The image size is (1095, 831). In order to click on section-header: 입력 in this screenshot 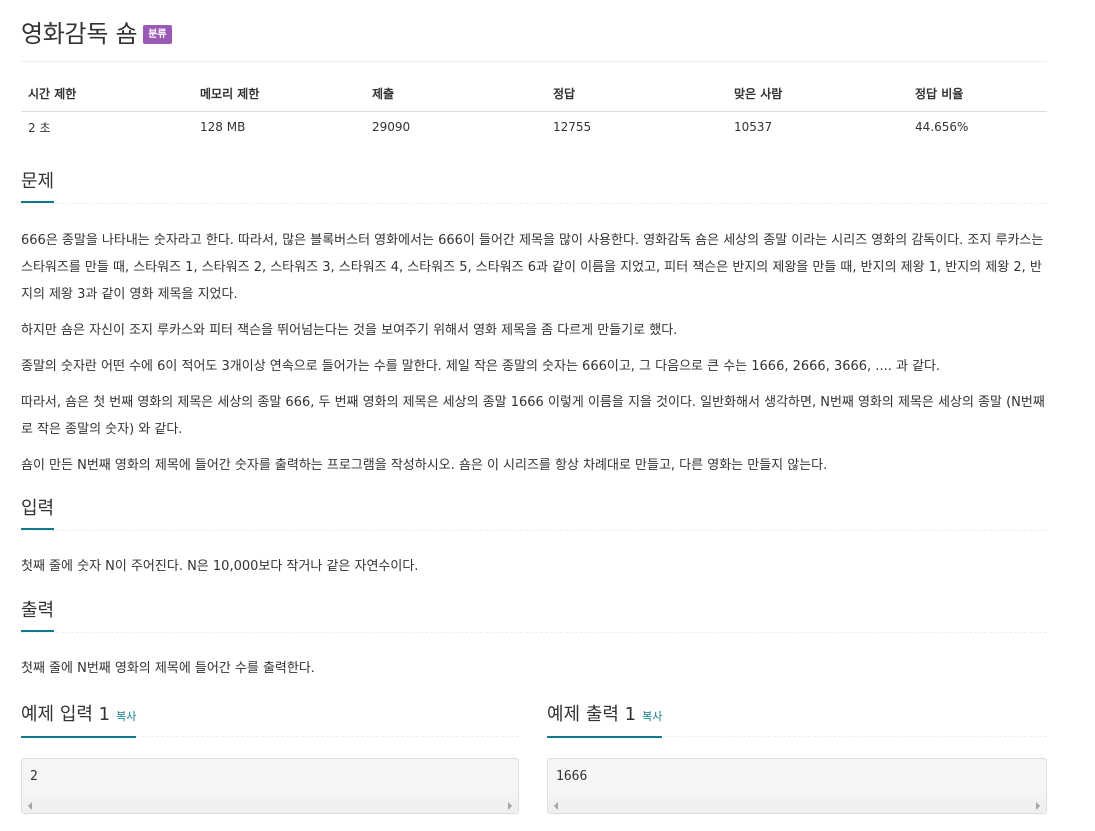, I will do `click(534, 514)`.